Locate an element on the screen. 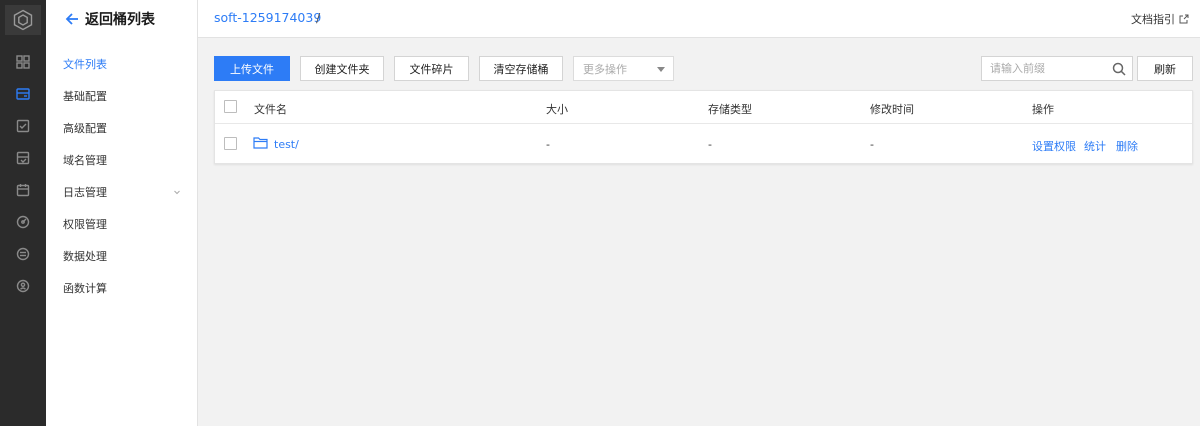 This screenshot has height=426, width=1200. select-all-checkbox is located at coordinates (230, 106).